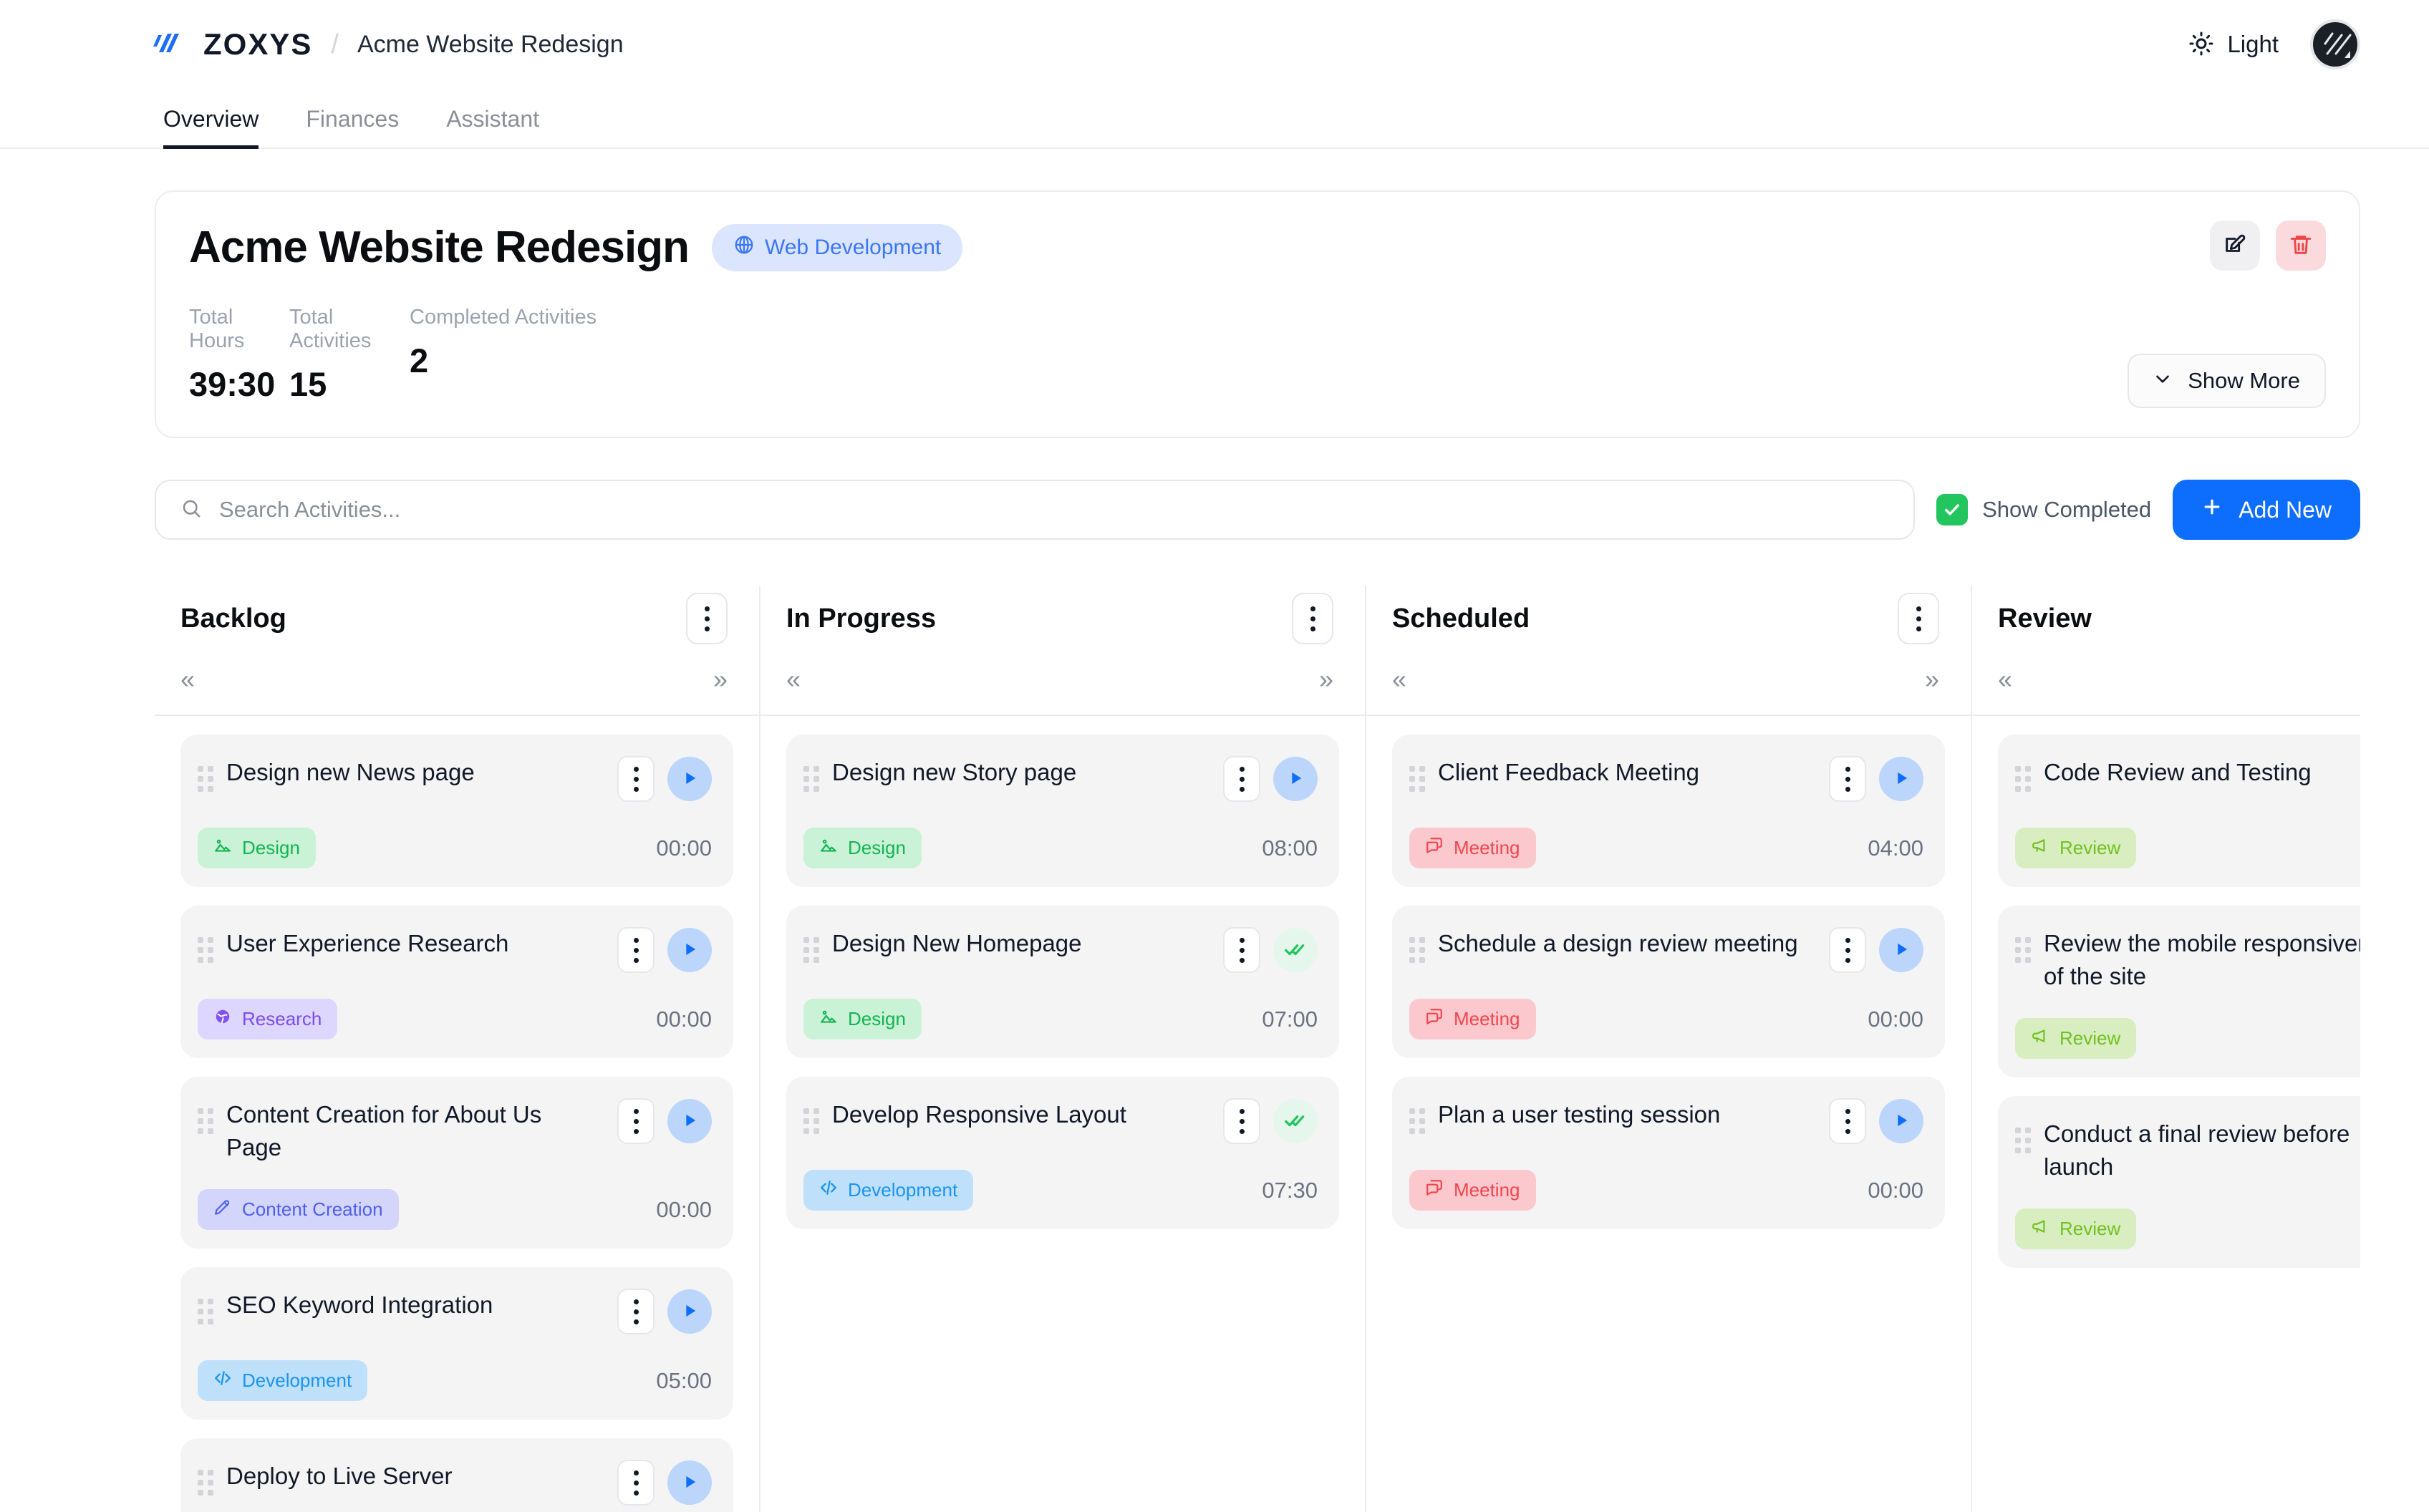 The height and width of the screenshot is (1512, 2429). I want to click on search-box, so click(1035, 510).